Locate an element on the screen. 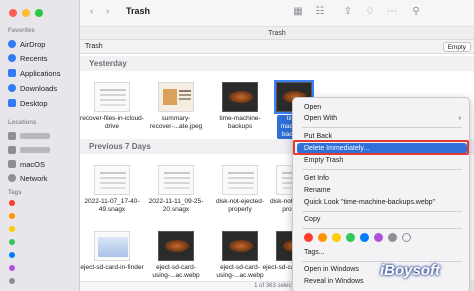 The width and height of the screenshot is (474, 291). favorites-header: Favorites is located at coordinates (21, 31).